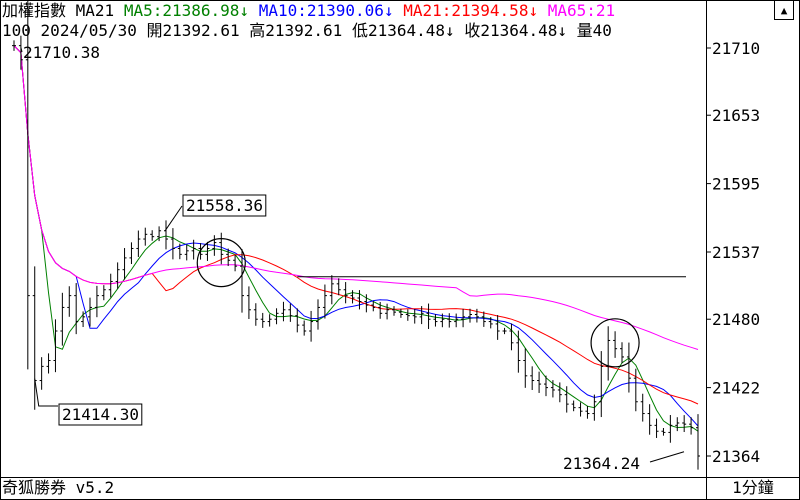 This screenshot has height=500, width=800. What do you see at coordinates (100, 414) in the screenshot?
I see `annotation-low-text: 21414.30` at bounding box center [100, 414].